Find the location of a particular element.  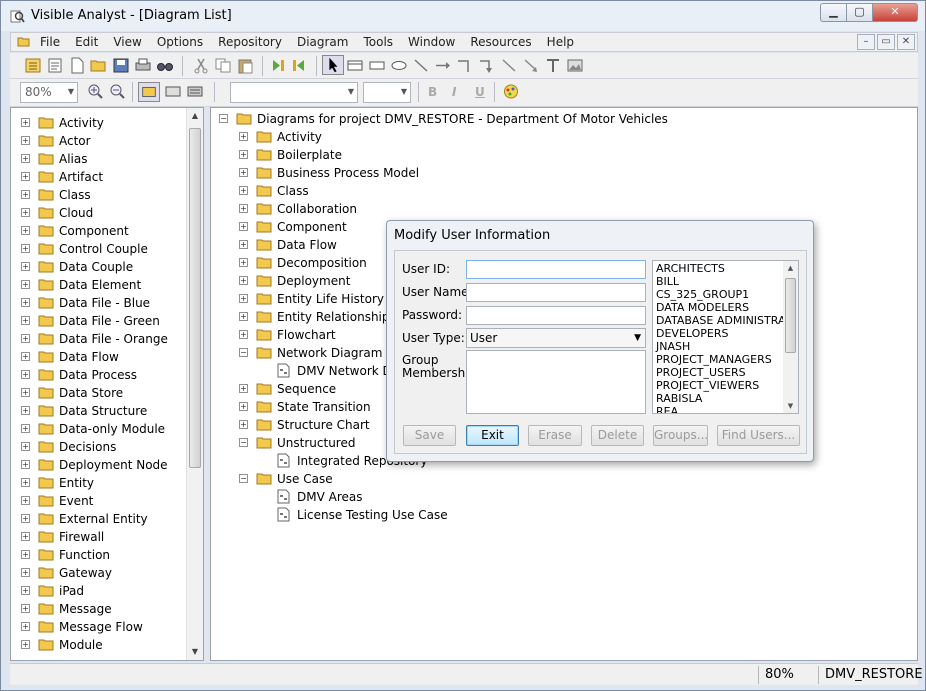

delete-button: Delete is located at coordinates (617, 435).